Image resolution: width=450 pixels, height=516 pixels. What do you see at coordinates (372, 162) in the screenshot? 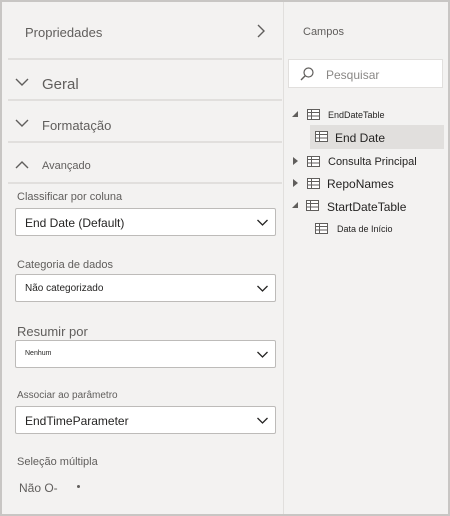
I see `table-label: Consulta Principal` at bounding box center [372, 162].